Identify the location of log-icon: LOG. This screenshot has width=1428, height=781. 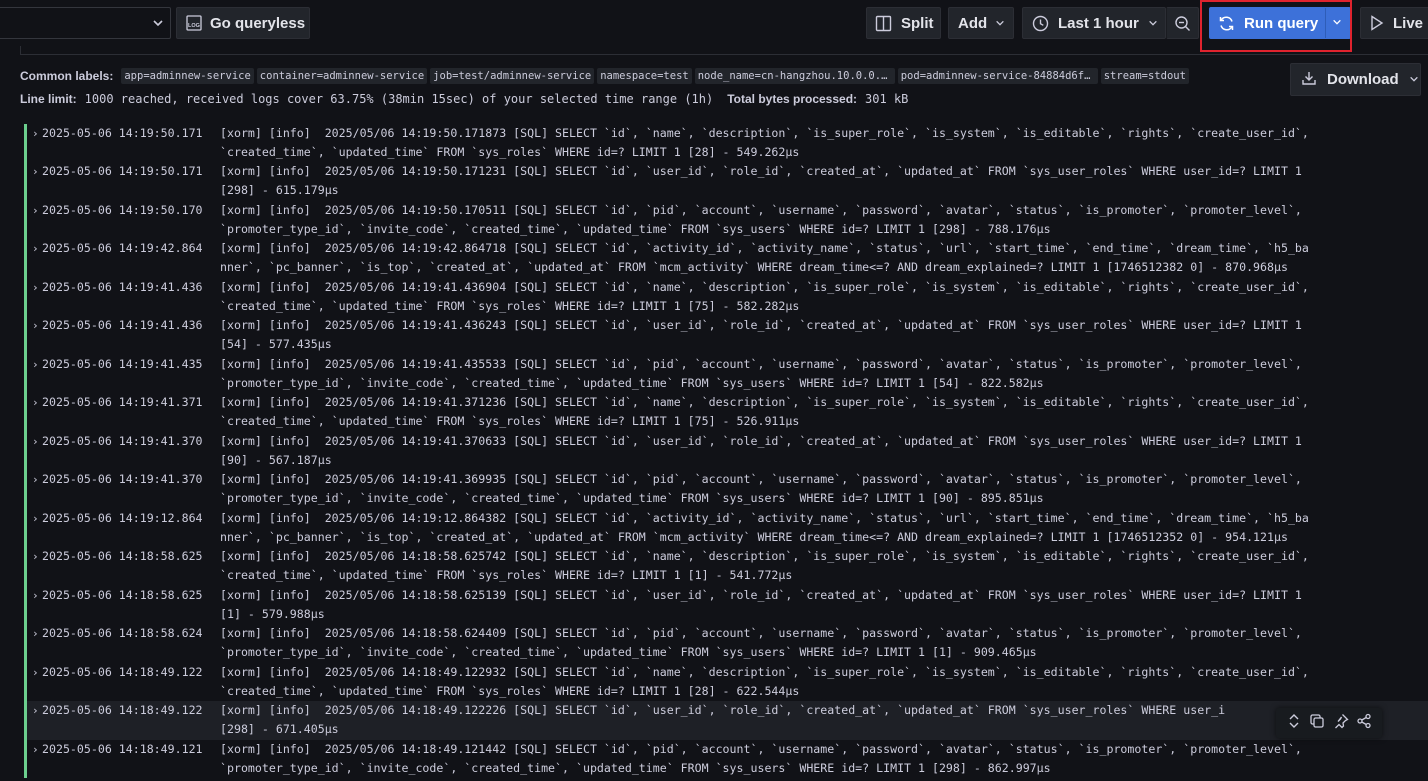
(194, 23).